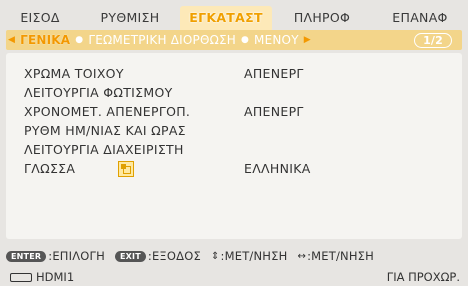  I want to click on setting-row-wall-color: ΧΡΩΜΑ ΤΟΙΧΟΥ, so click(74, 74).